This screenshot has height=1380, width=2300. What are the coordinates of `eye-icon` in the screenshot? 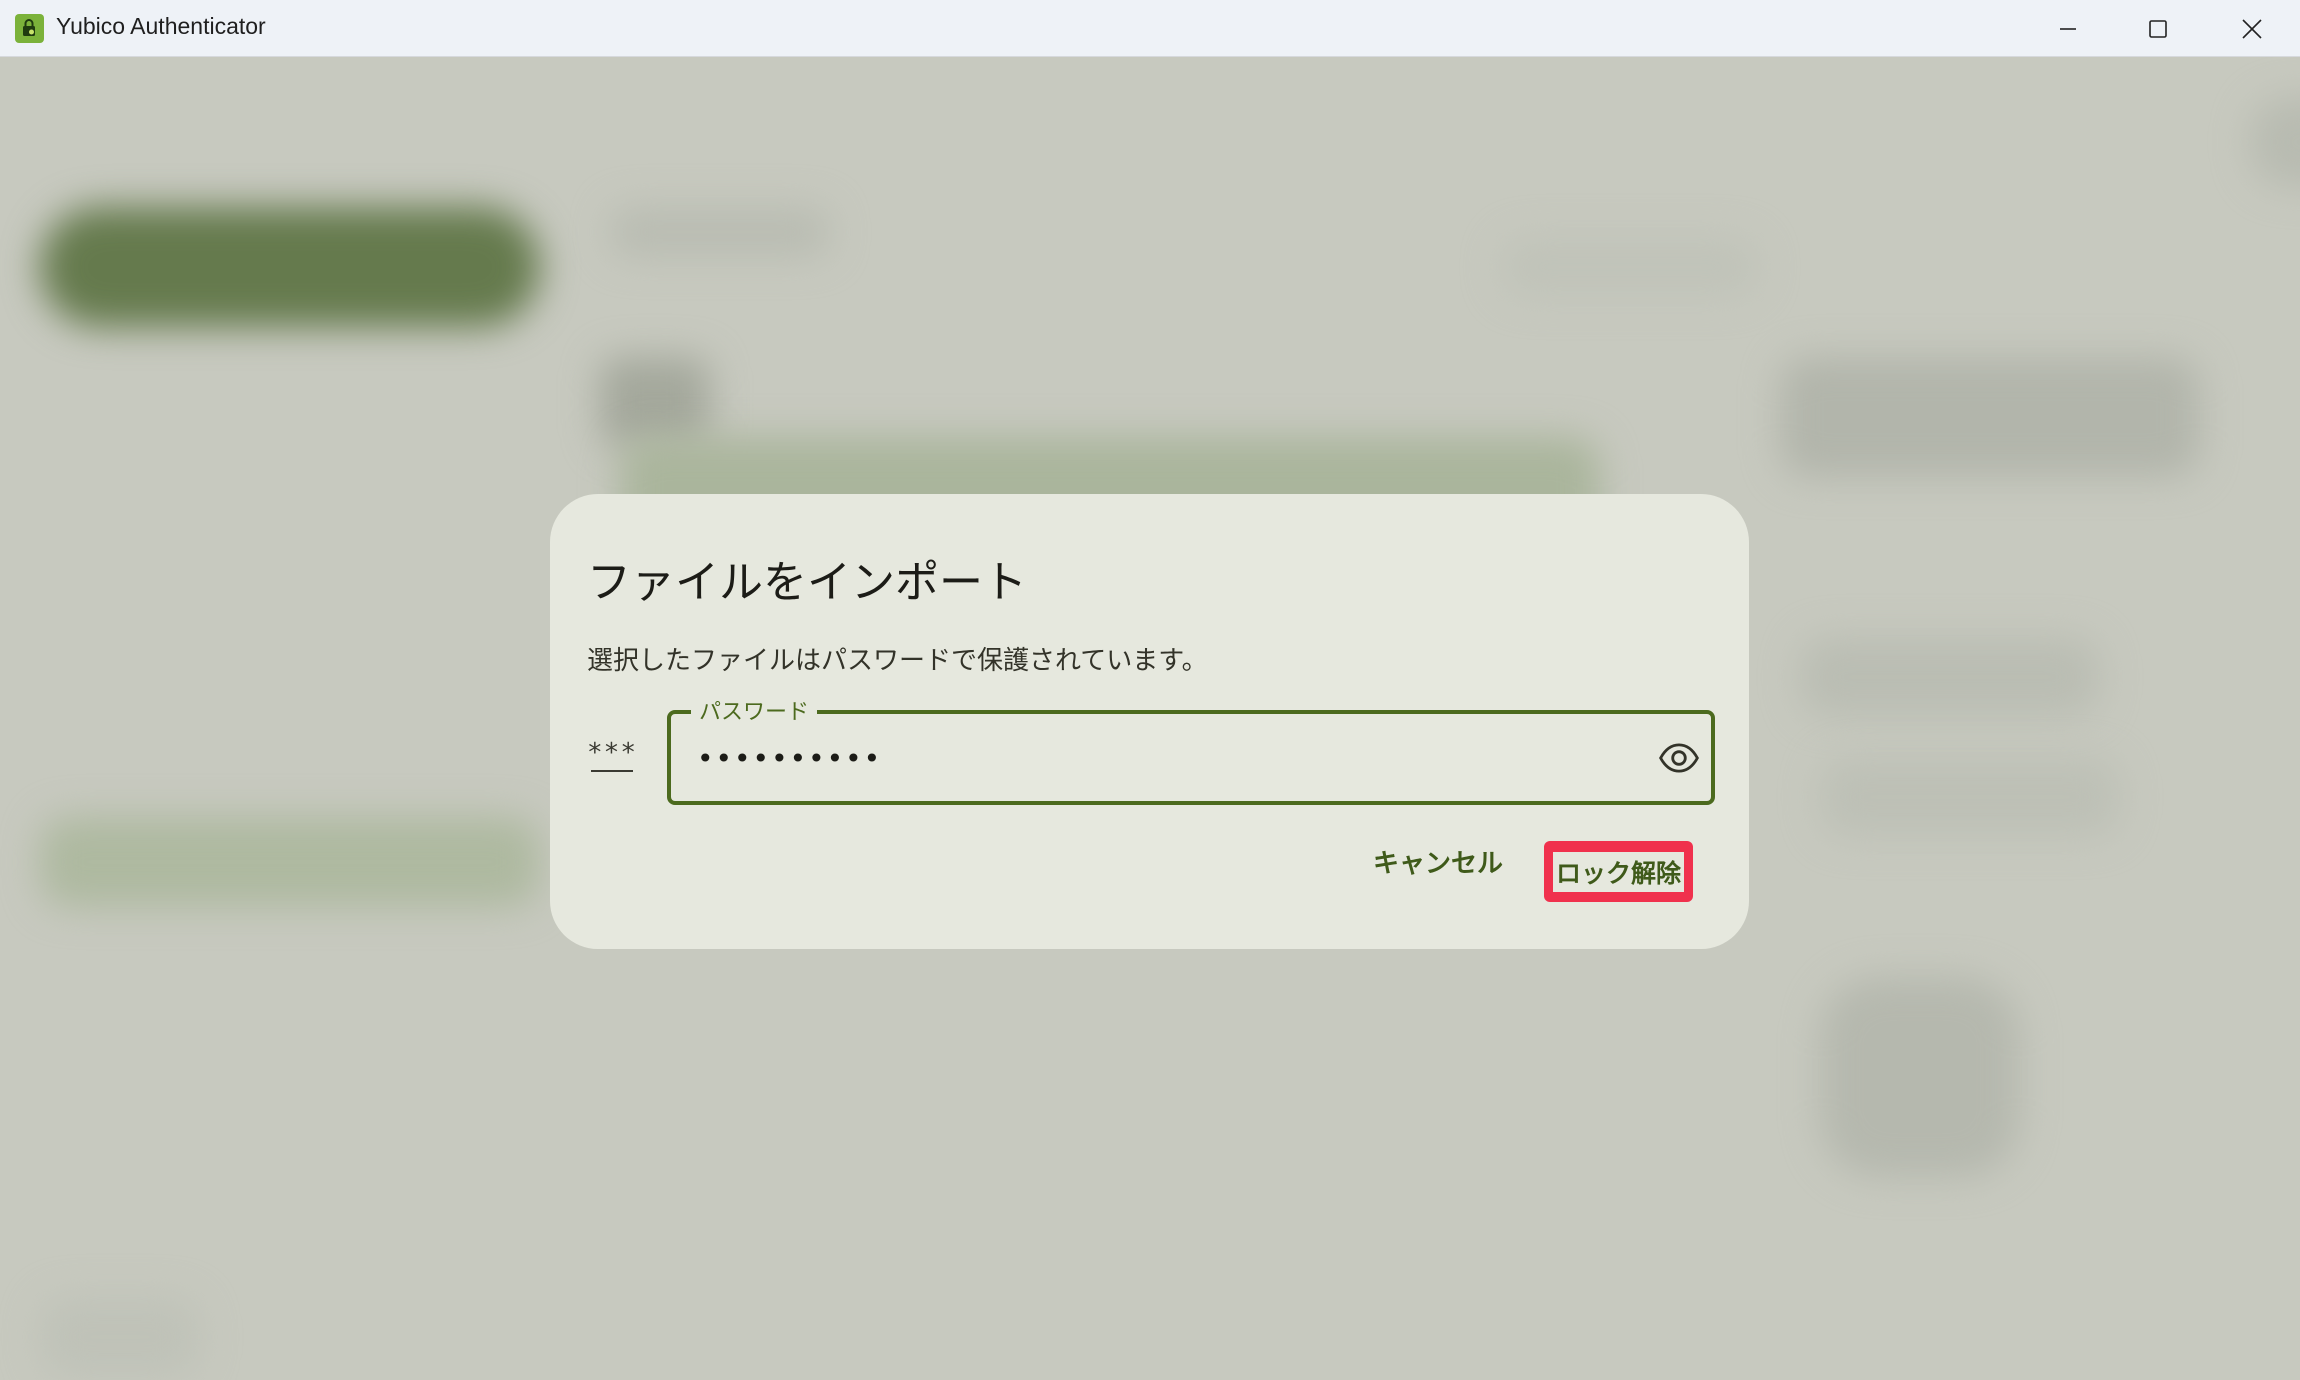 It's located at (1679, 758).